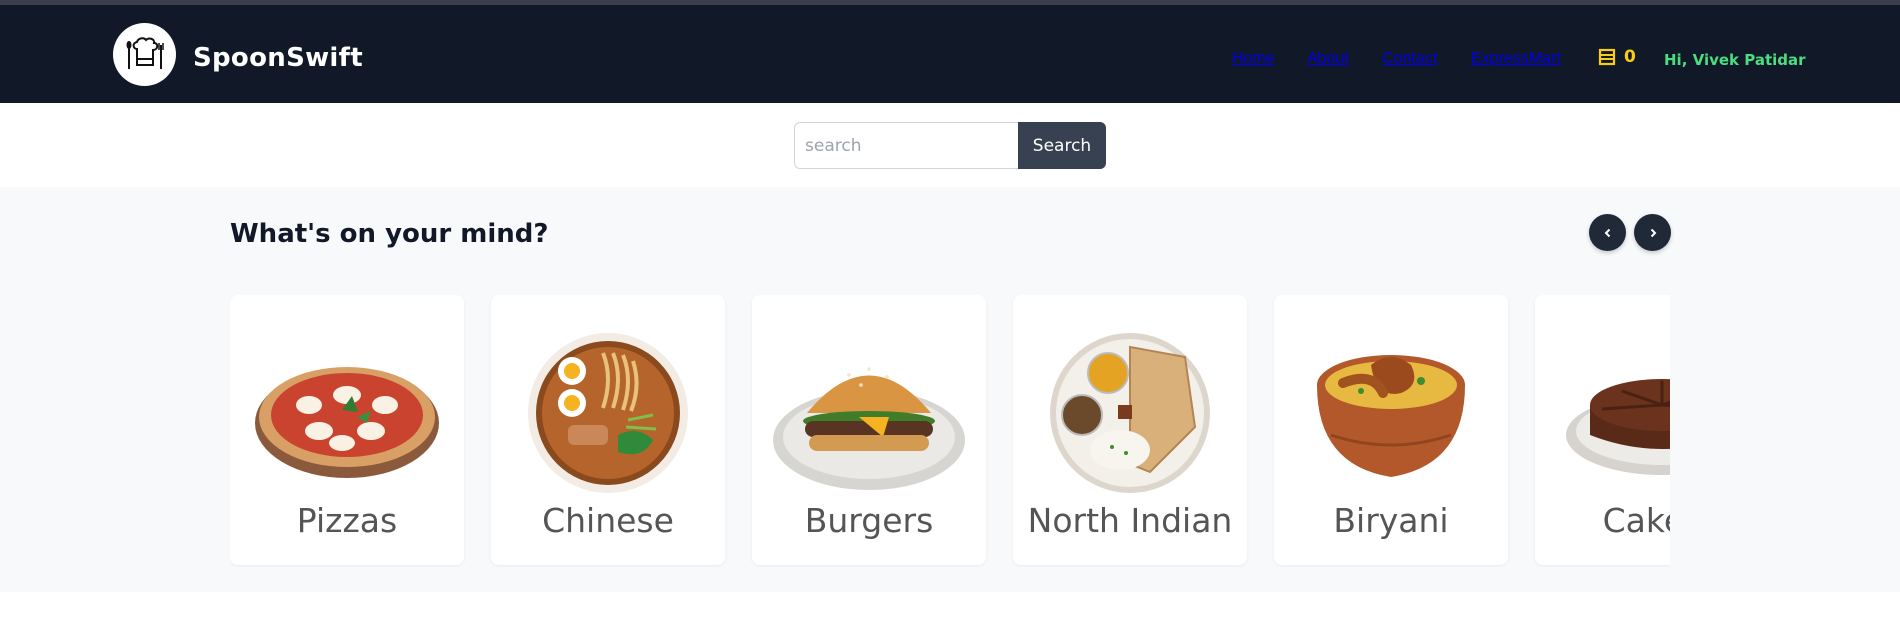 The image size is (1900, 637). What do you see at coordinates (906, 145) in the screenshot?
I see `search-input` at bounding box center [906, 145].